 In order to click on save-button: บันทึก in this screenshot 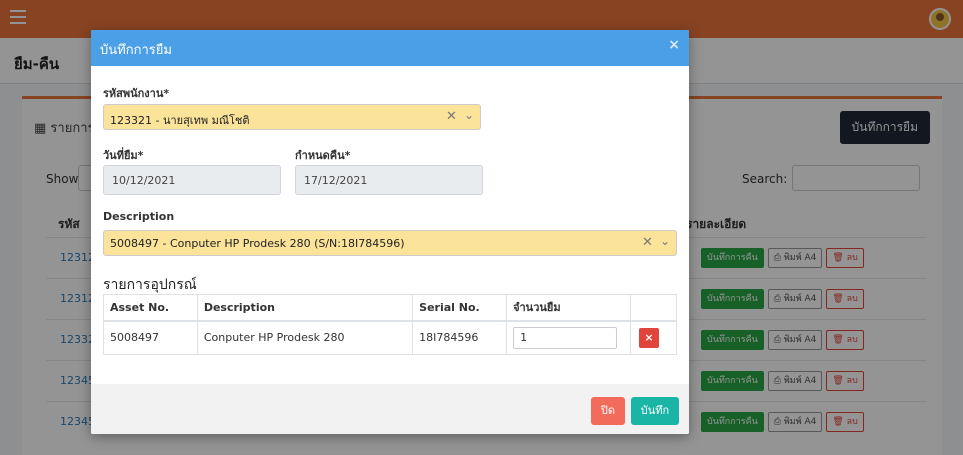, I will do `click(655, 411)`.